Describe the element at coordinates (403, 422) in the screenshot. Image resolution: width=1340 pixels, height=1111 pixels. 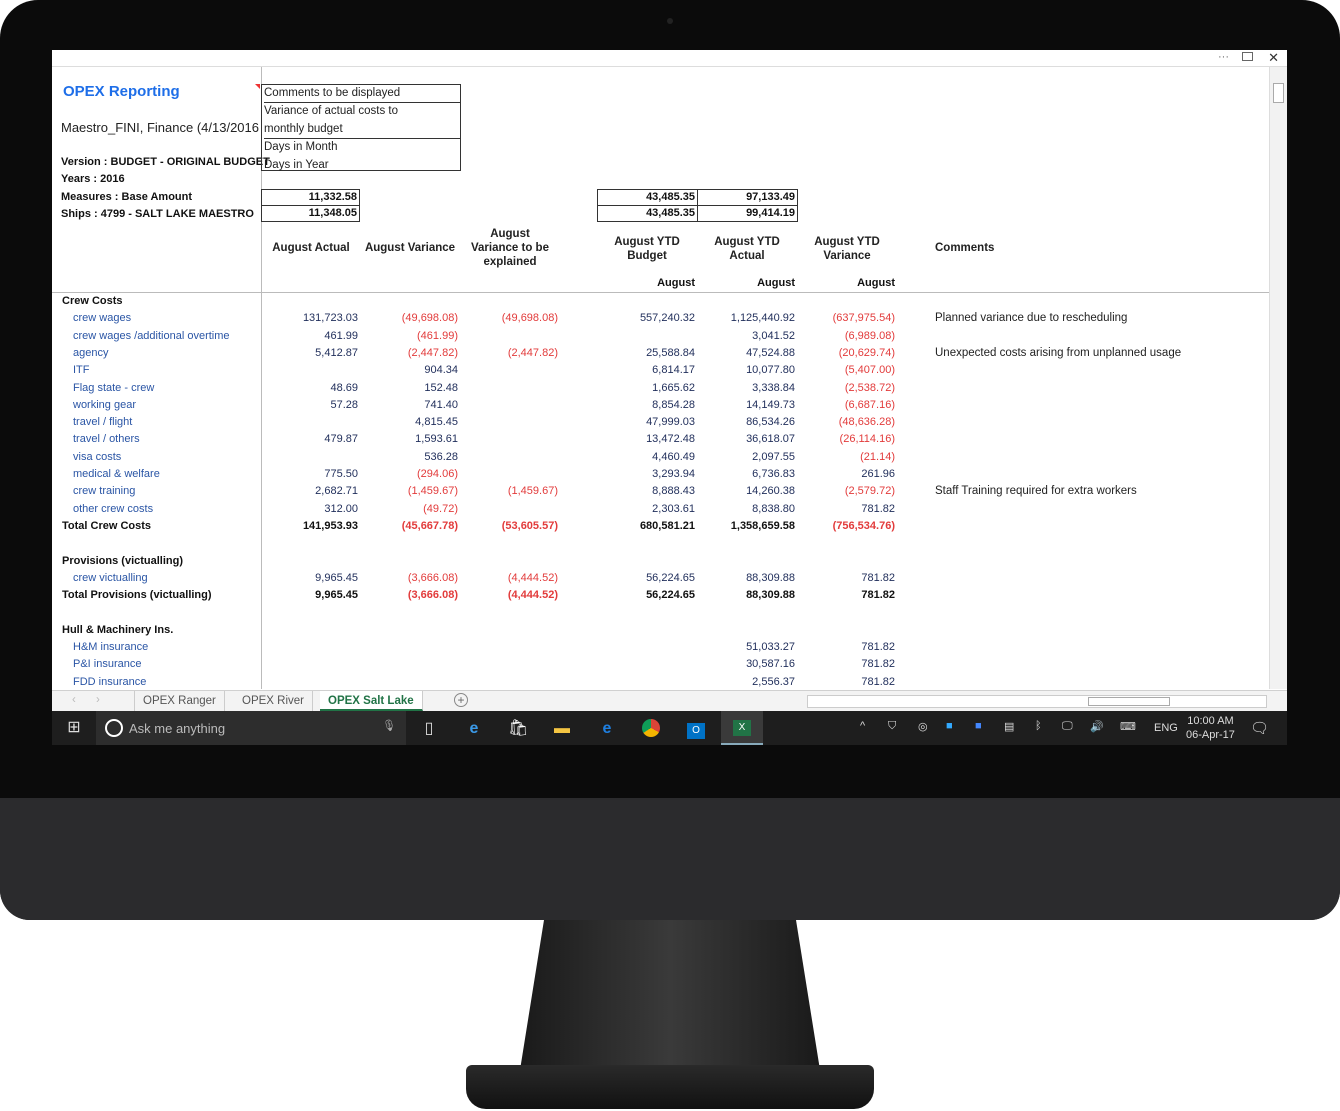
I see `cell-variance: 4,815.45` at that location.